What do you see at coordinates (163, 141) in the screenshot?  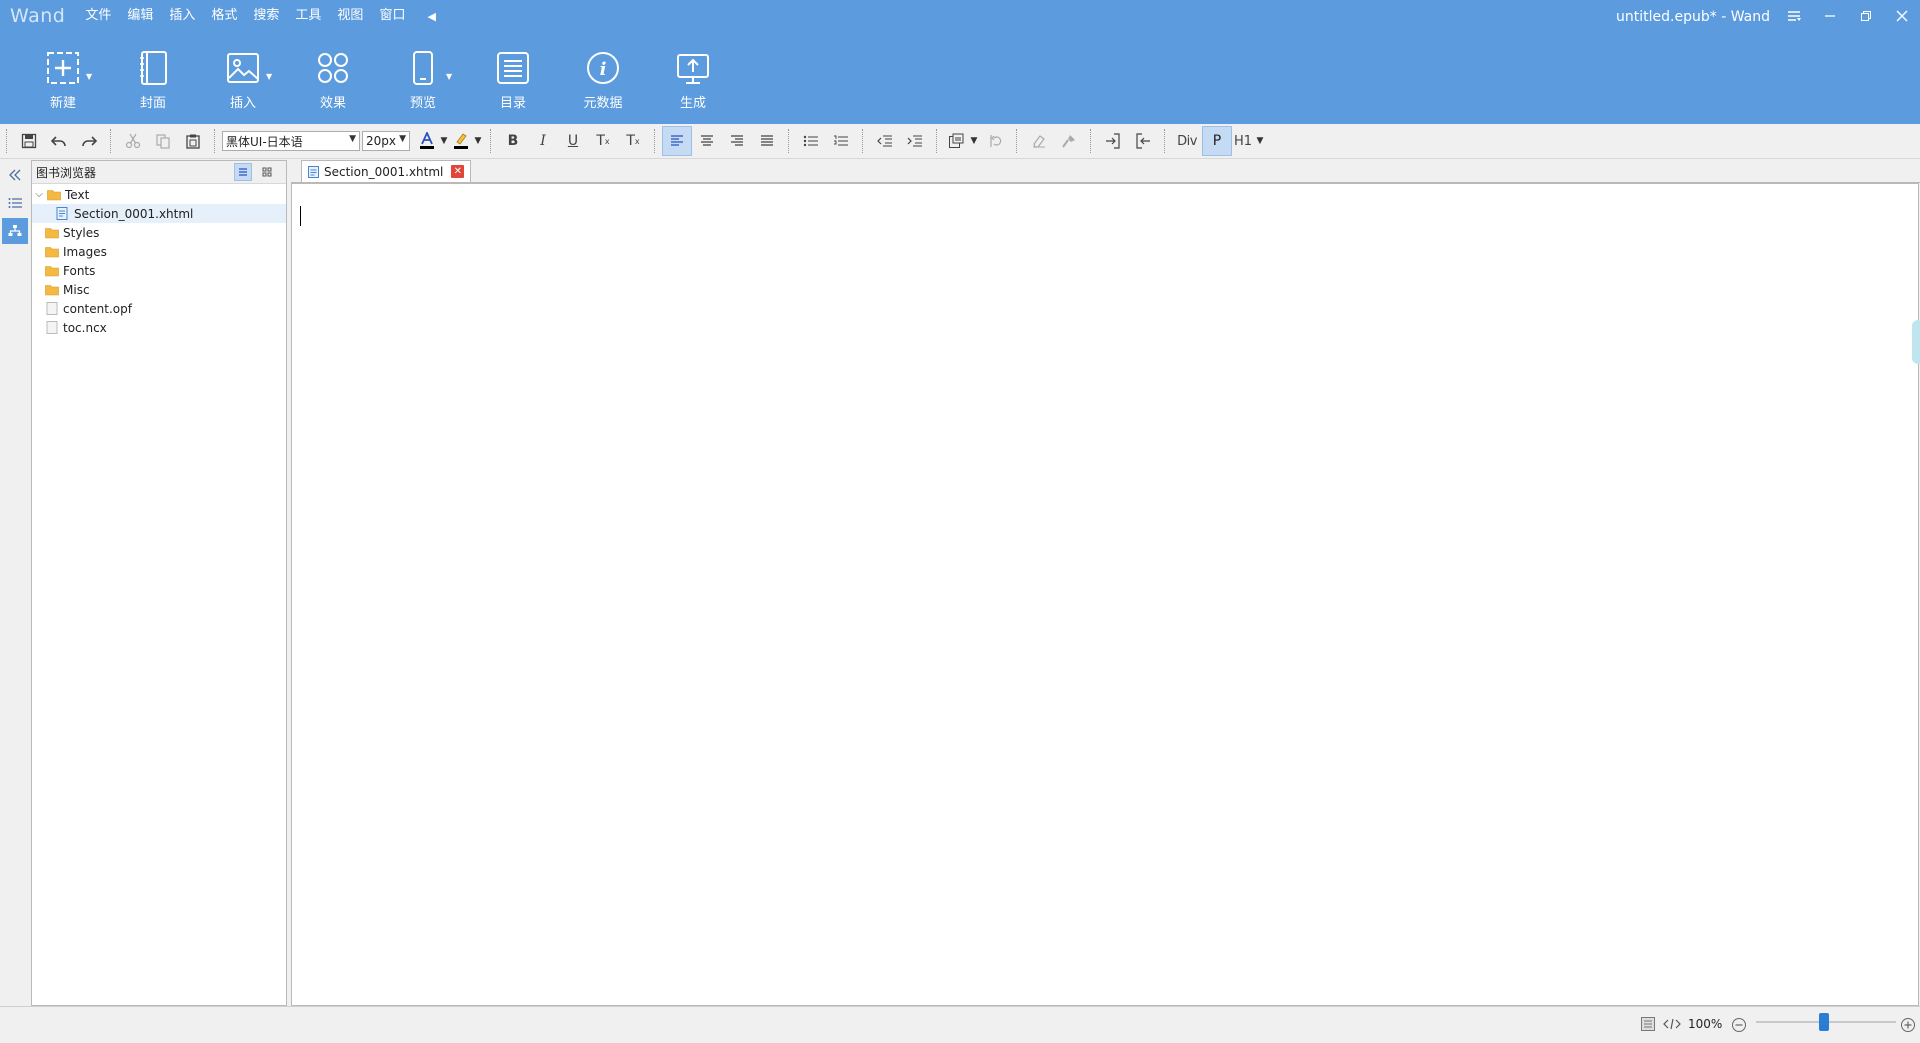 I see `copy-button` at bounding box center [163, 141].